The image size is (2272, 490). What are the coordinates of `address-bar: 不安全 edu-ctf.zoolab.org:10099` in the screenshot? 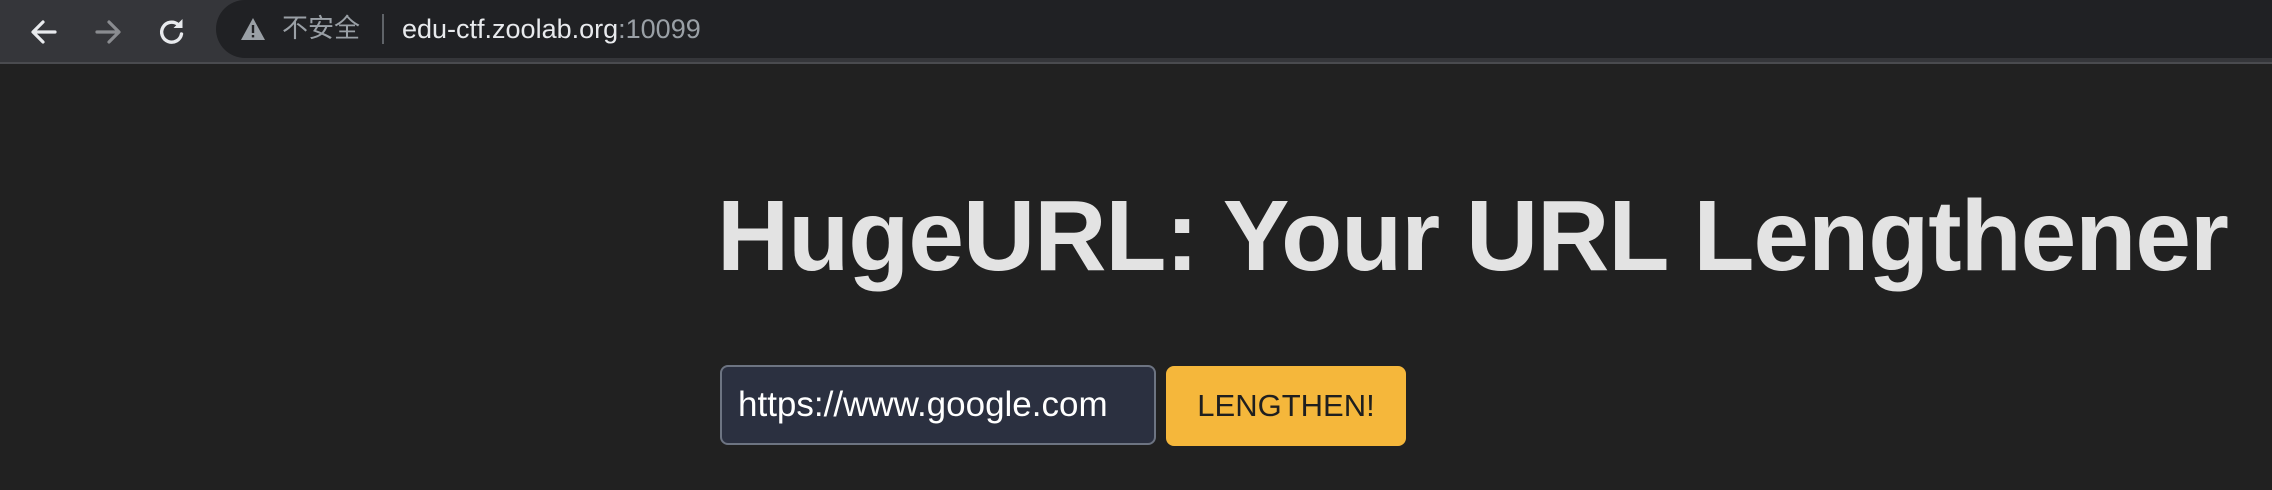 It's located at (1244, 29).